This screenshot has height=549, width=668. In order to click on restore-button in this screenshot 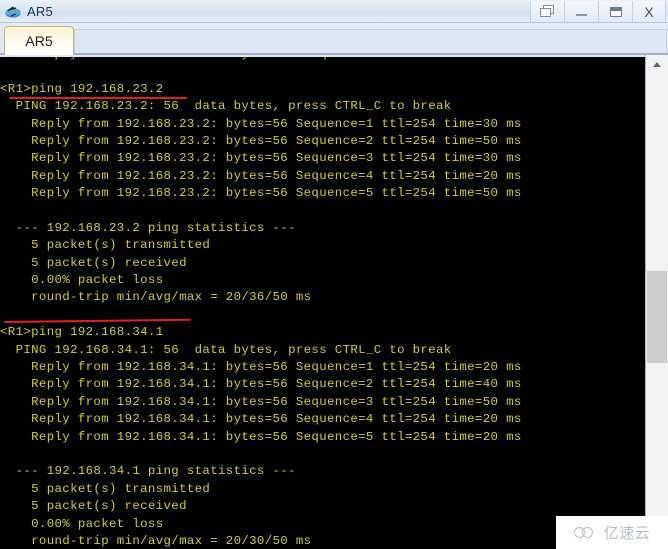, I will do `click(547, 11)`.